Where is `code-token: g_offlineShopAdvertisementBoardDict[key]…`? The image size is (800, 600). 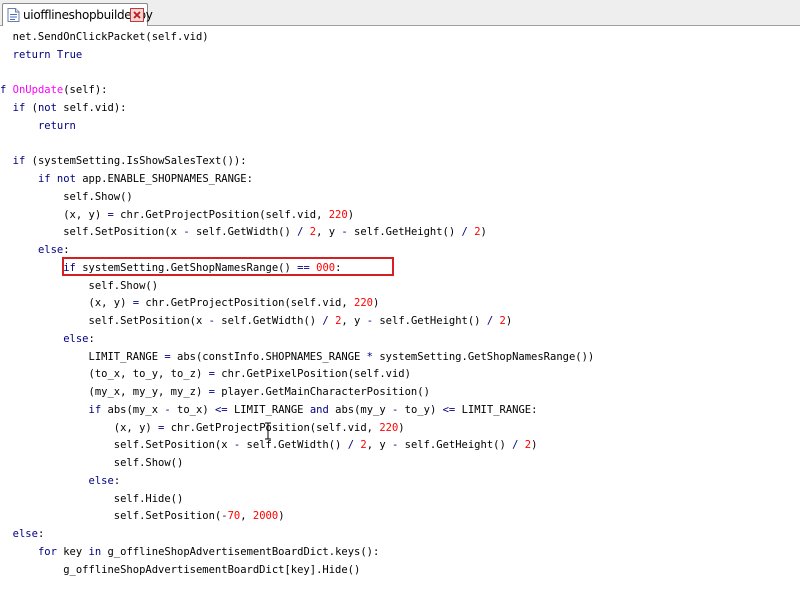
code-token: g_offlineShopAdvertisementBoardDict[key]… is located at coordinates (180, 569).